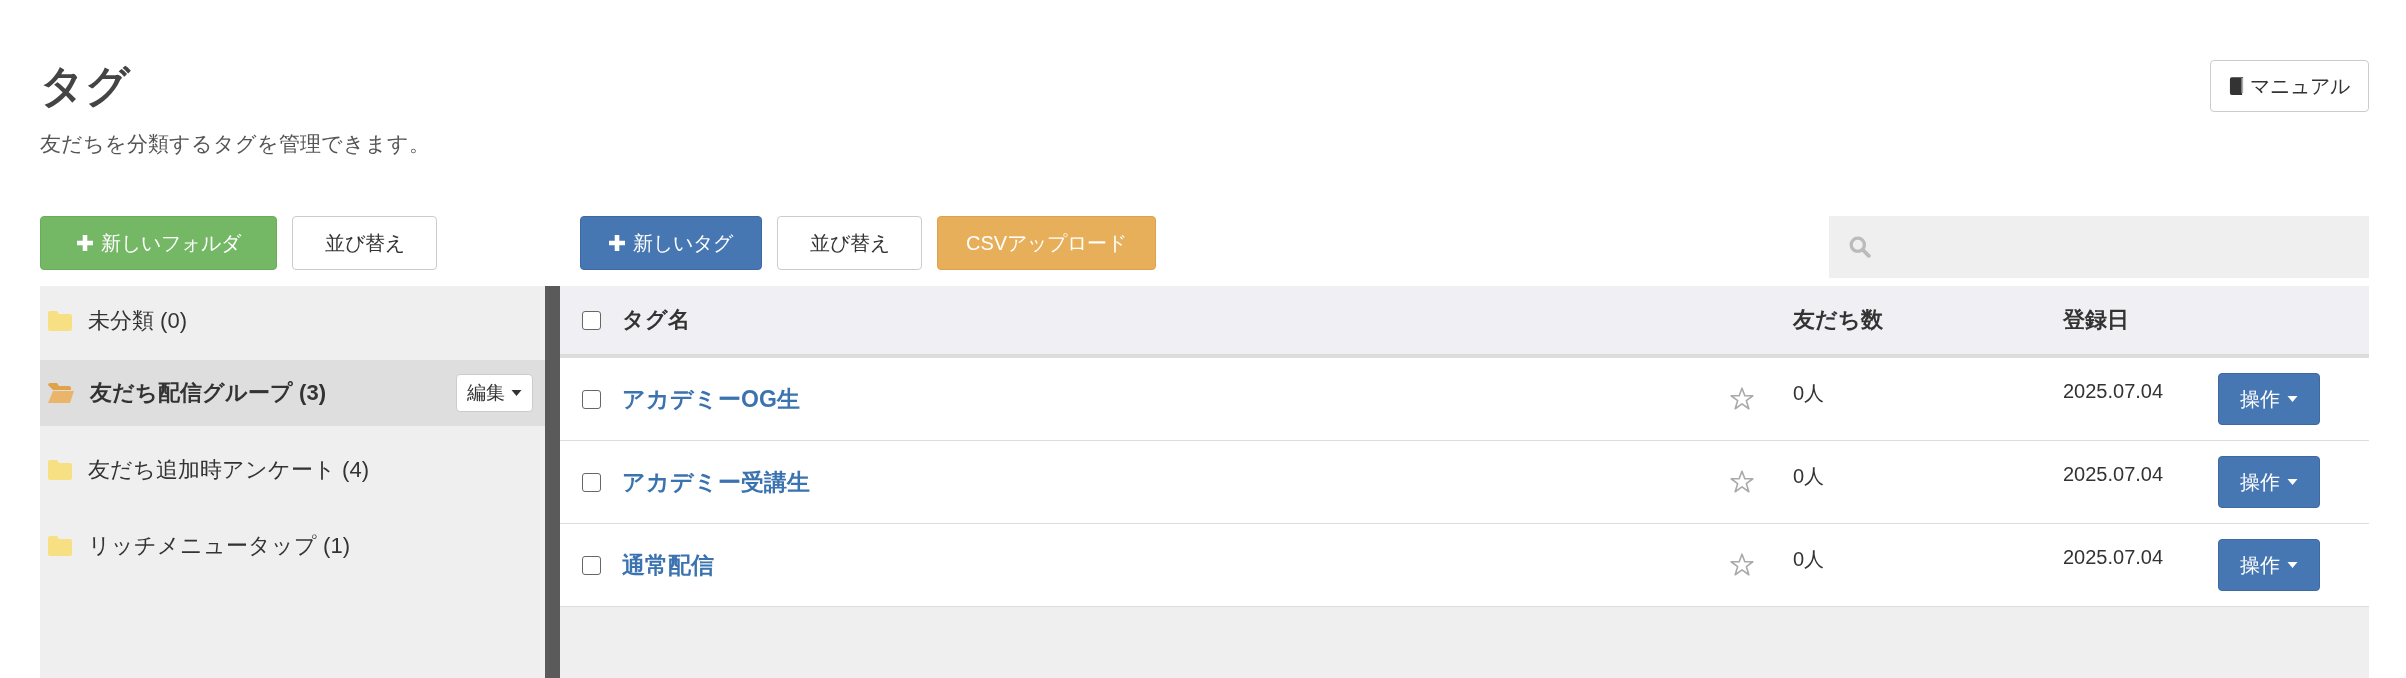 The width and height of the screenshot is (2406, 678). What do you see at coordinates (2236, 86) in the screenshot?
I see `book-icon` at bounding box center [2236, 86].